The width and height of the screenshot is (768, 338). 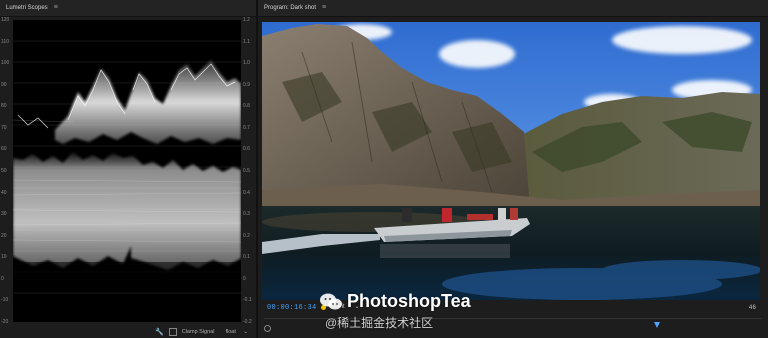 What do you see at coordinates (247, 300) in the screenshot?
I see `scale-tick-right: -0.1` at bounding box center [247, 300].